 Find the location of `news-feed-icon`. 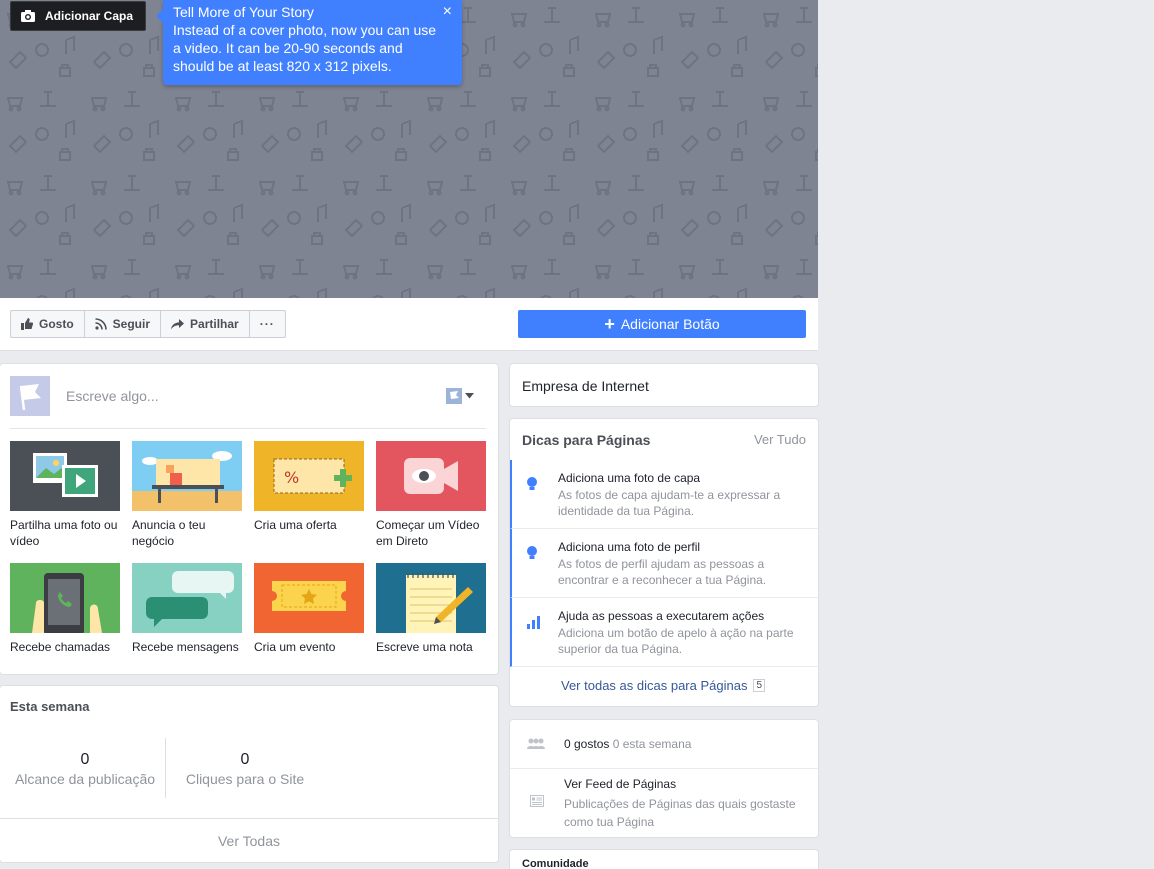

news-feed-icon is located at coordinates (537, 801).